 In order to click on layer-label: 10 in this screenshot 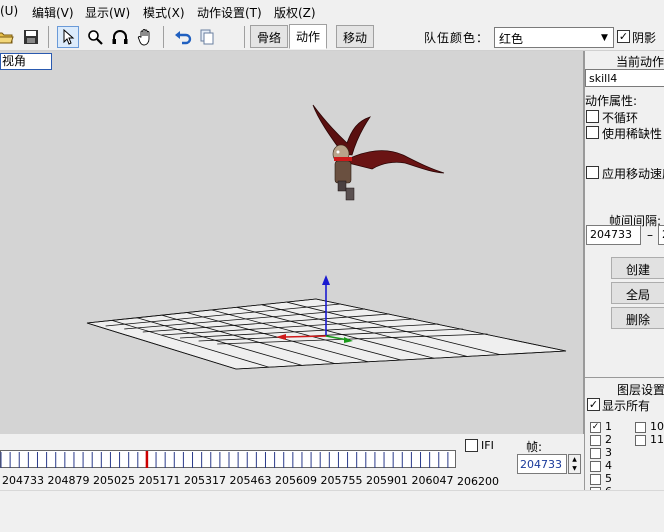, I will do `click(657, 426)`.